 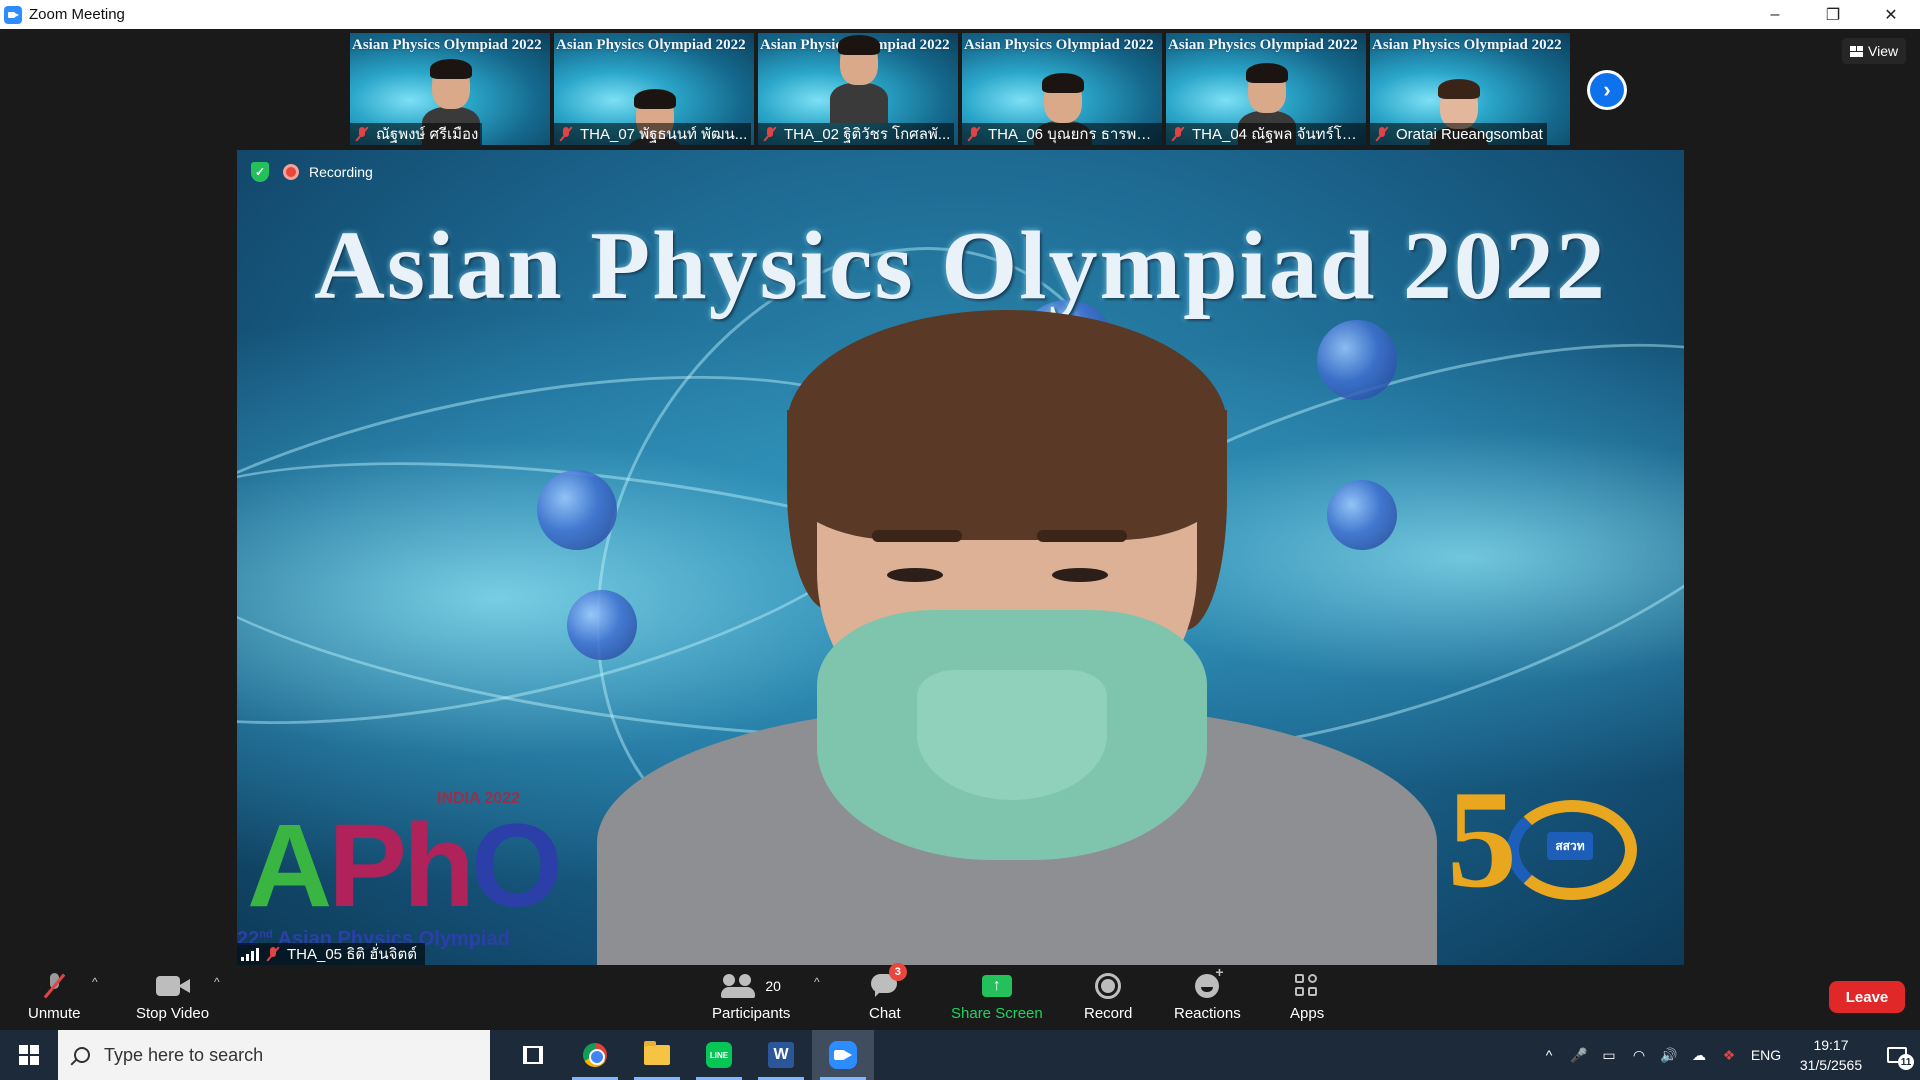 I want to click on participants-options-caret: ^, so click(x=817, y=982).